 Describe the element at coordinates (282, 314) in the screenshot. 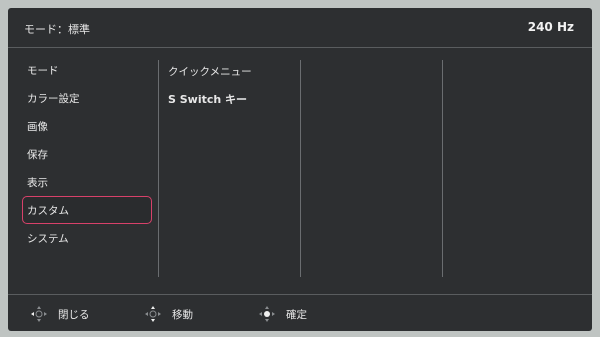

I see `confirm-button: 確定` at that location.